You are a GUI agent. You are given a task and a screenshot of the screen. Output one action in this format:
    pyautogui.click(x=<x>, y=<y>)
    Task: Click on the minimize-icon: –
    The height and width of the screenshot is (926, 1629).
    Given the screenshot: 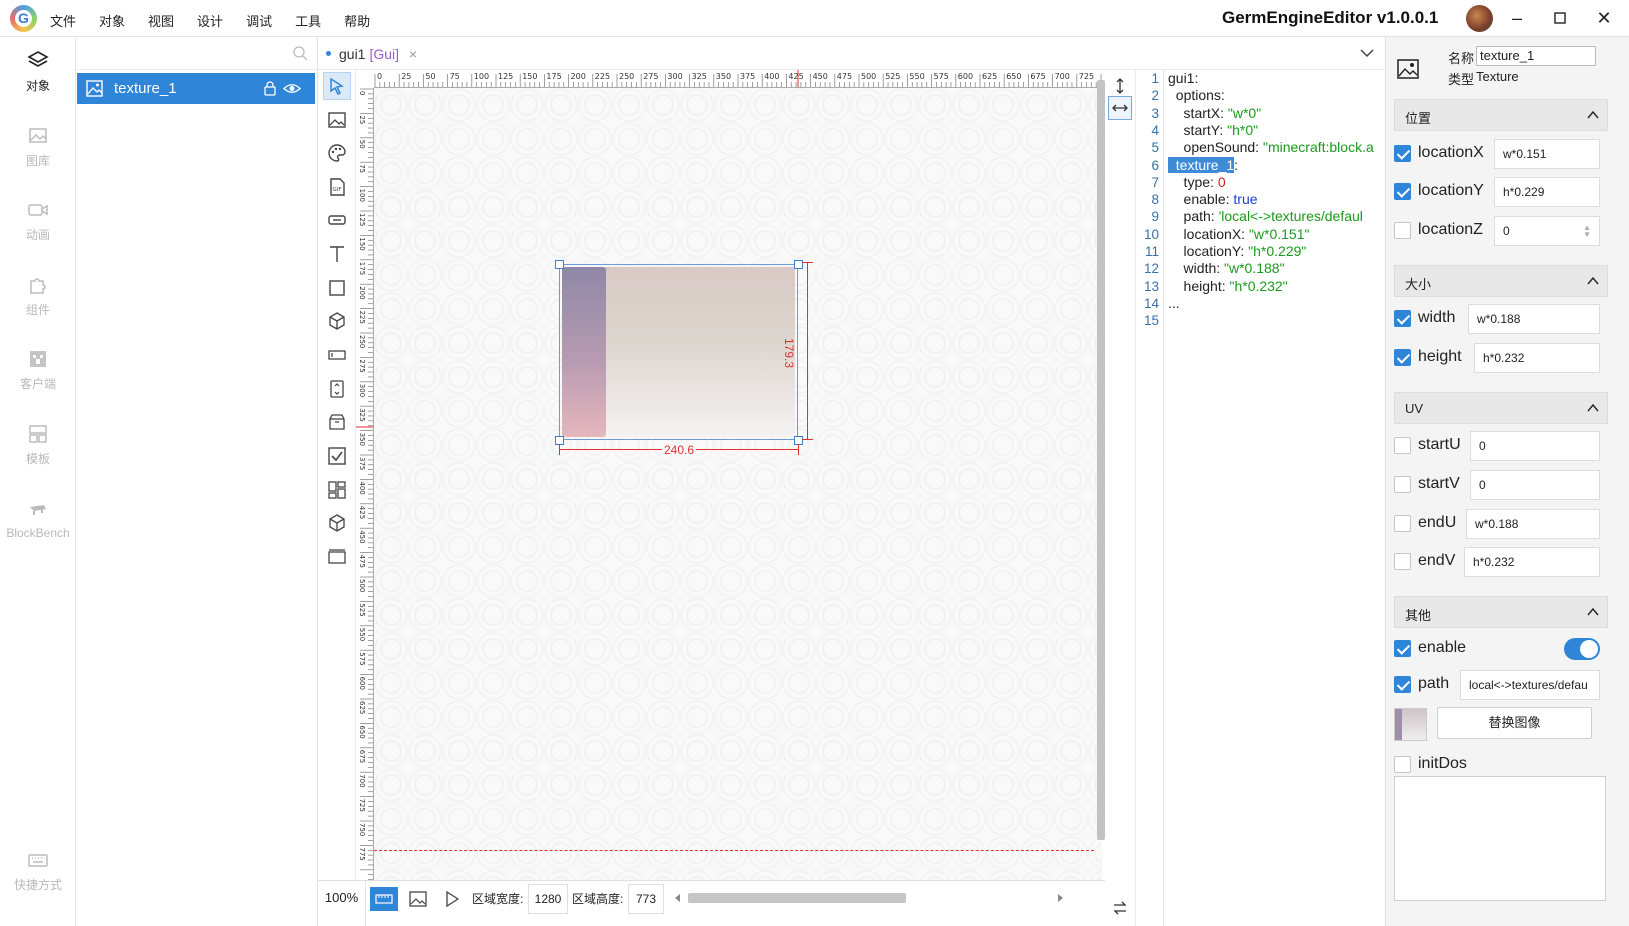 What is the action you would take?
    pyautogui.click(x=1517, y=18)
    